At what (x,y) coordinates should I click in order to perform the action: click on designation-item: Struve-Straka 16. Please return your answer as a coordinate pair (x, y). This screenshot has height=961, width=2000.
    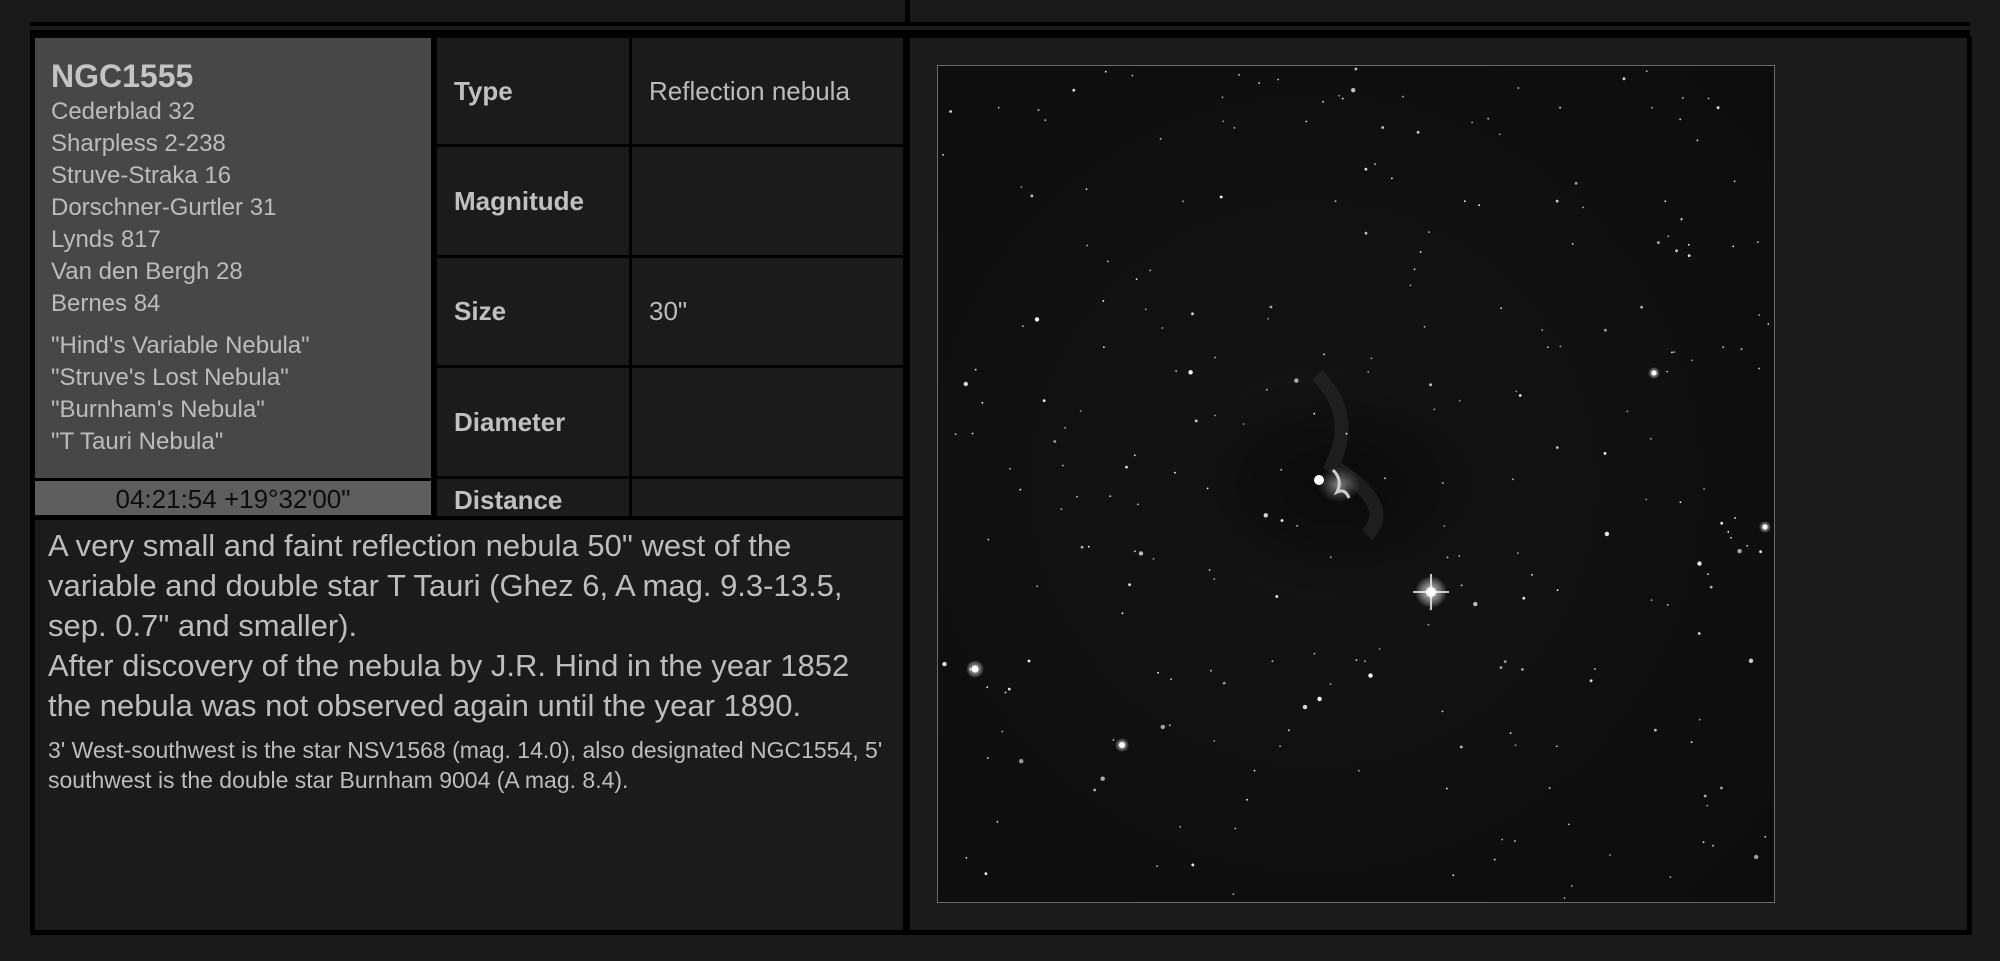
    Looking at the image, I should click on (141, 175).